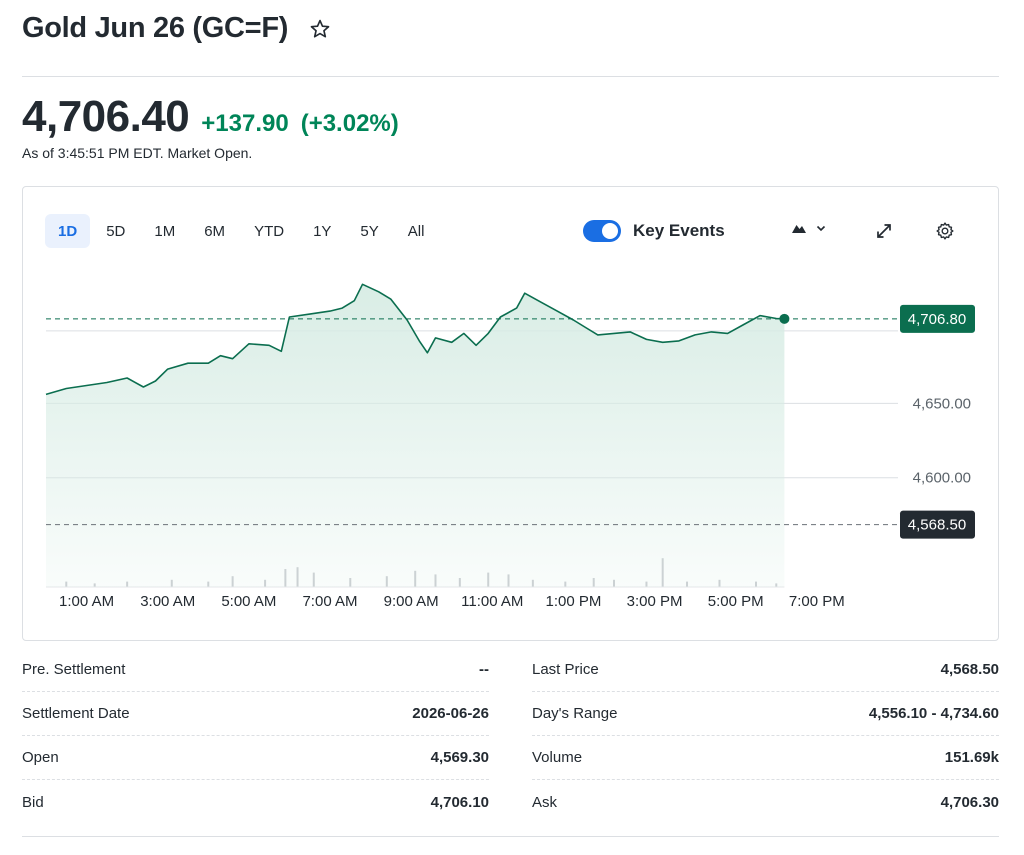 The image size is (1024, 855). What do you see at coordinates (765, 670) in the screenshot?
I see `stat-row: Last Price 4,568.50` at bounding box center [765, 670].